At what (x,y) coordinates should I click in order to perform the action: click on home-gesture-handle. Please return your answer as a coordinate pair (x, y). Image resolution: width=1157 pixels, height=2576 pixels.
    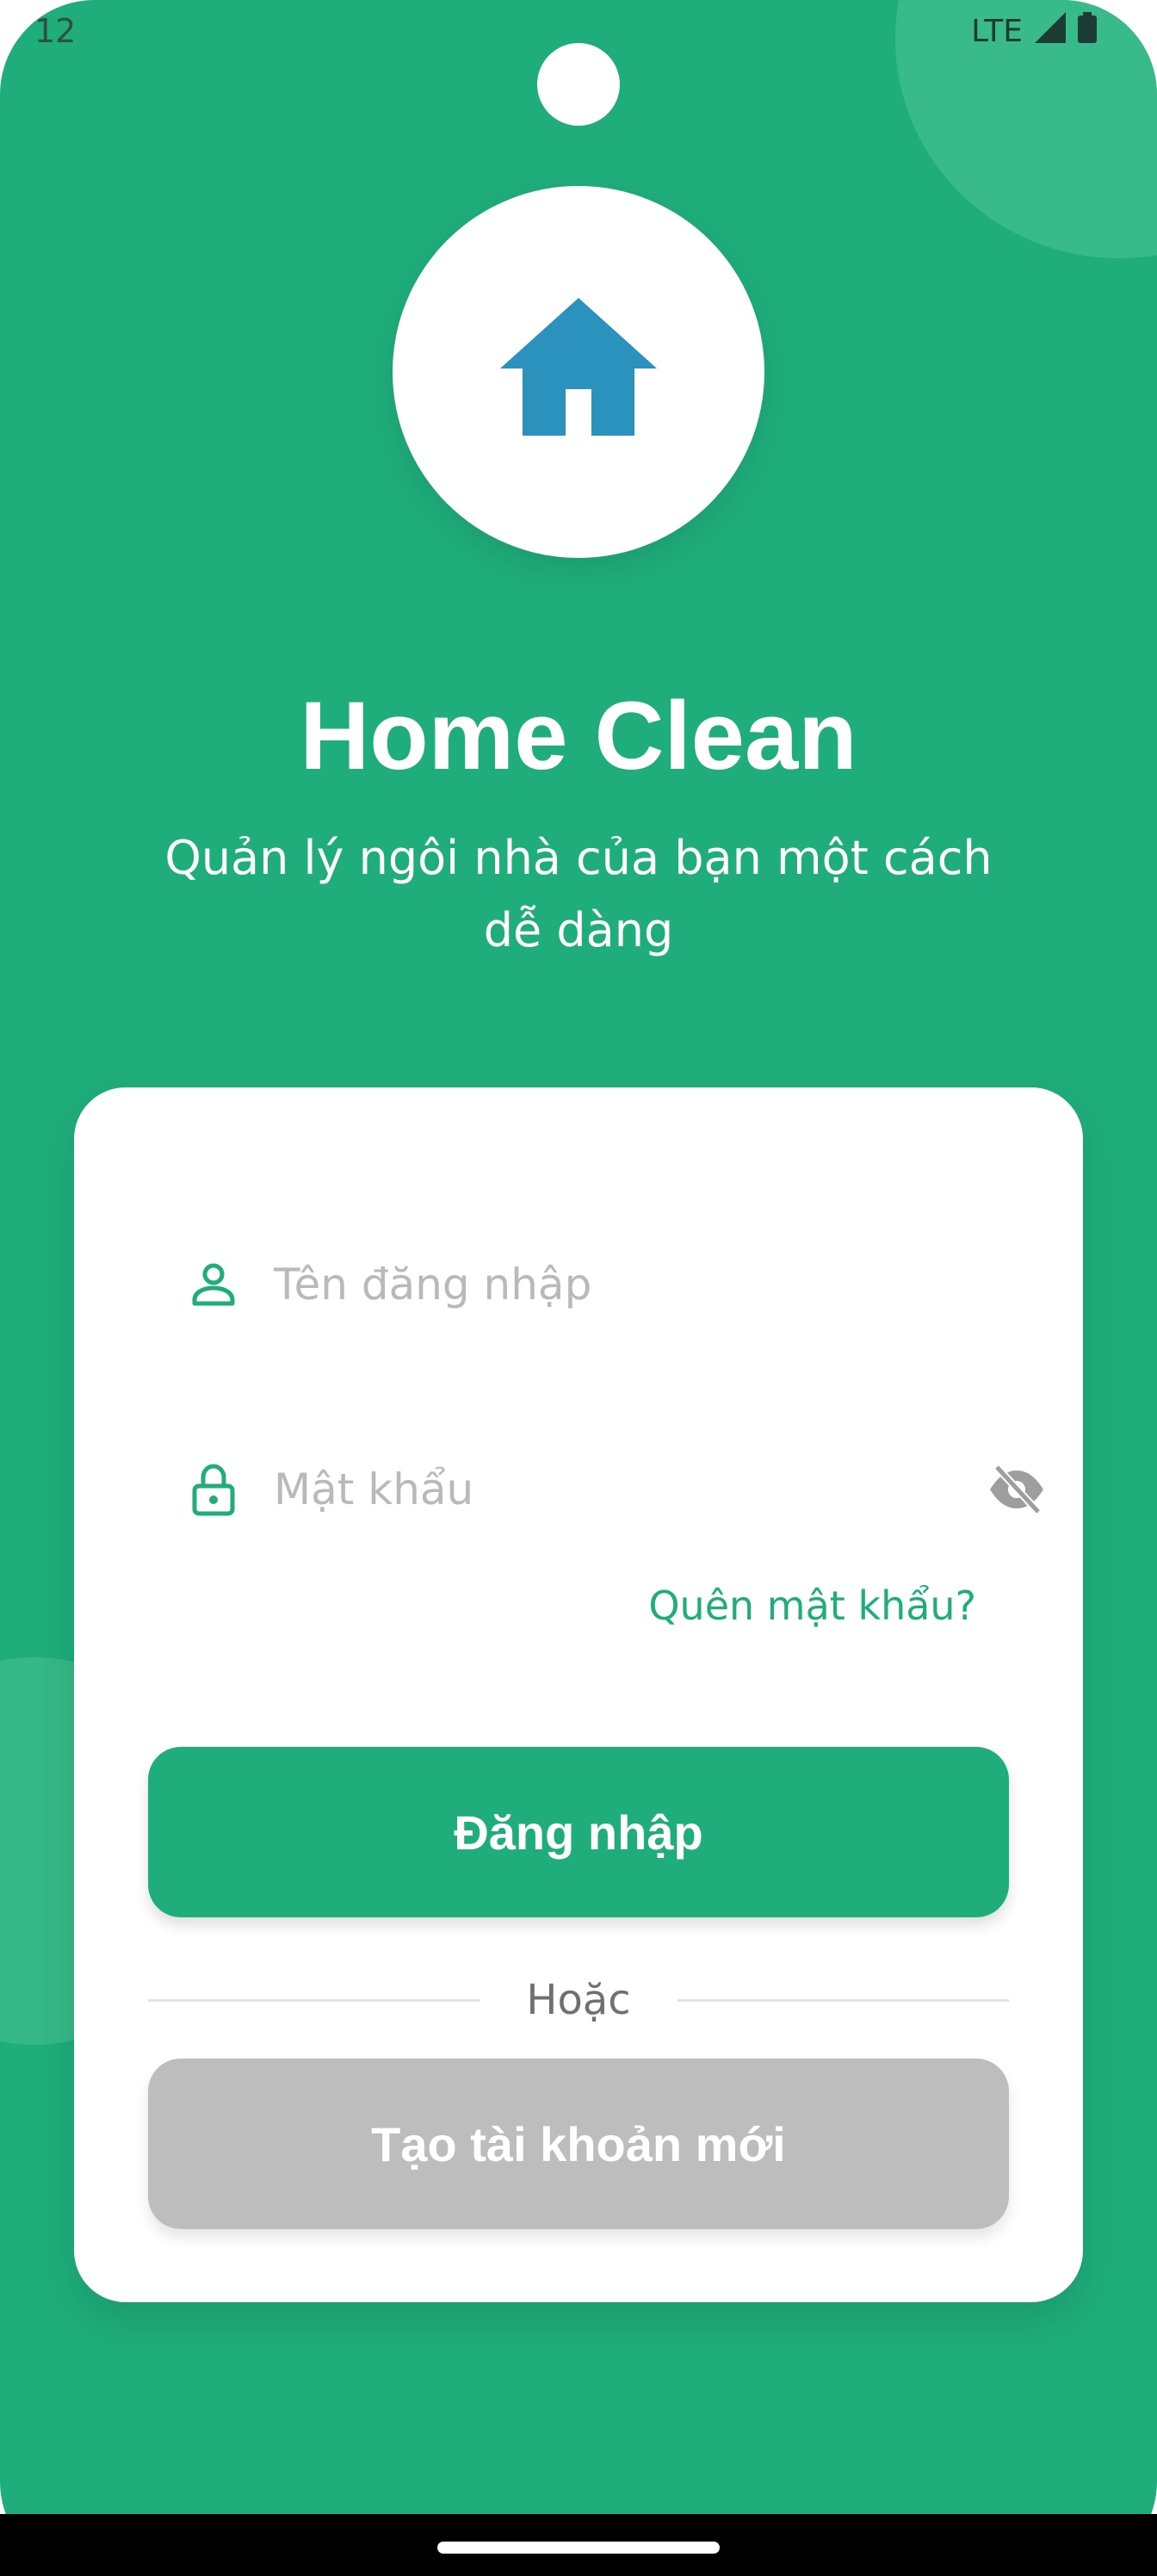
    Looking at the image, I should click on (579, 2548).